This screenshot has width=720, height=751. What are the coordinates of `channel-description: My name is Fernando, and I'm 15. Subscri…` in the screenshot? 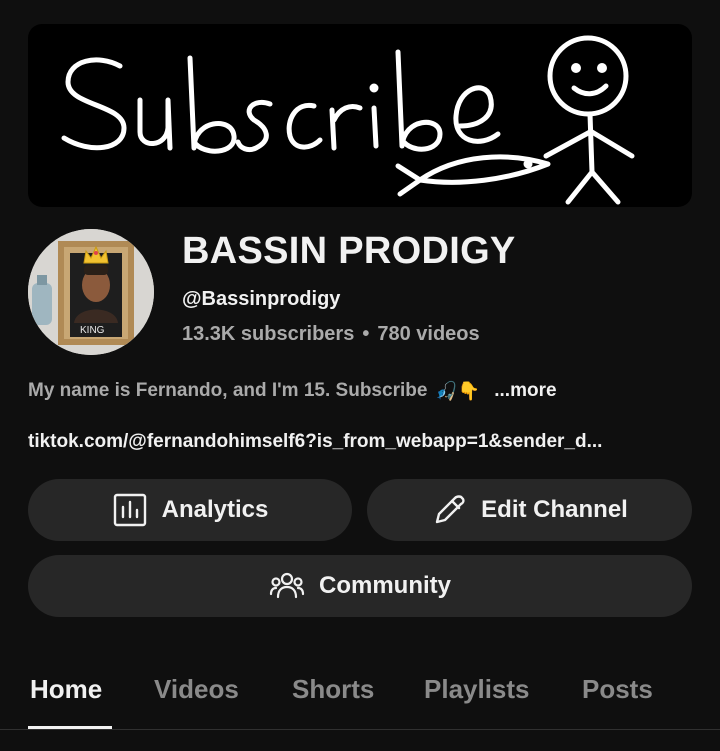 It's located at (292, 391).